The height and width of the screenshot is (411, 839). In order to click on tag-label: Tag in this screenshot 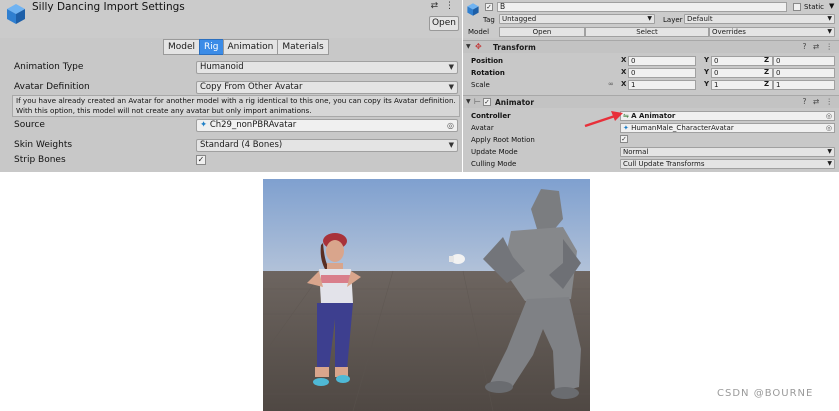, I will do `click(489, 20)`.